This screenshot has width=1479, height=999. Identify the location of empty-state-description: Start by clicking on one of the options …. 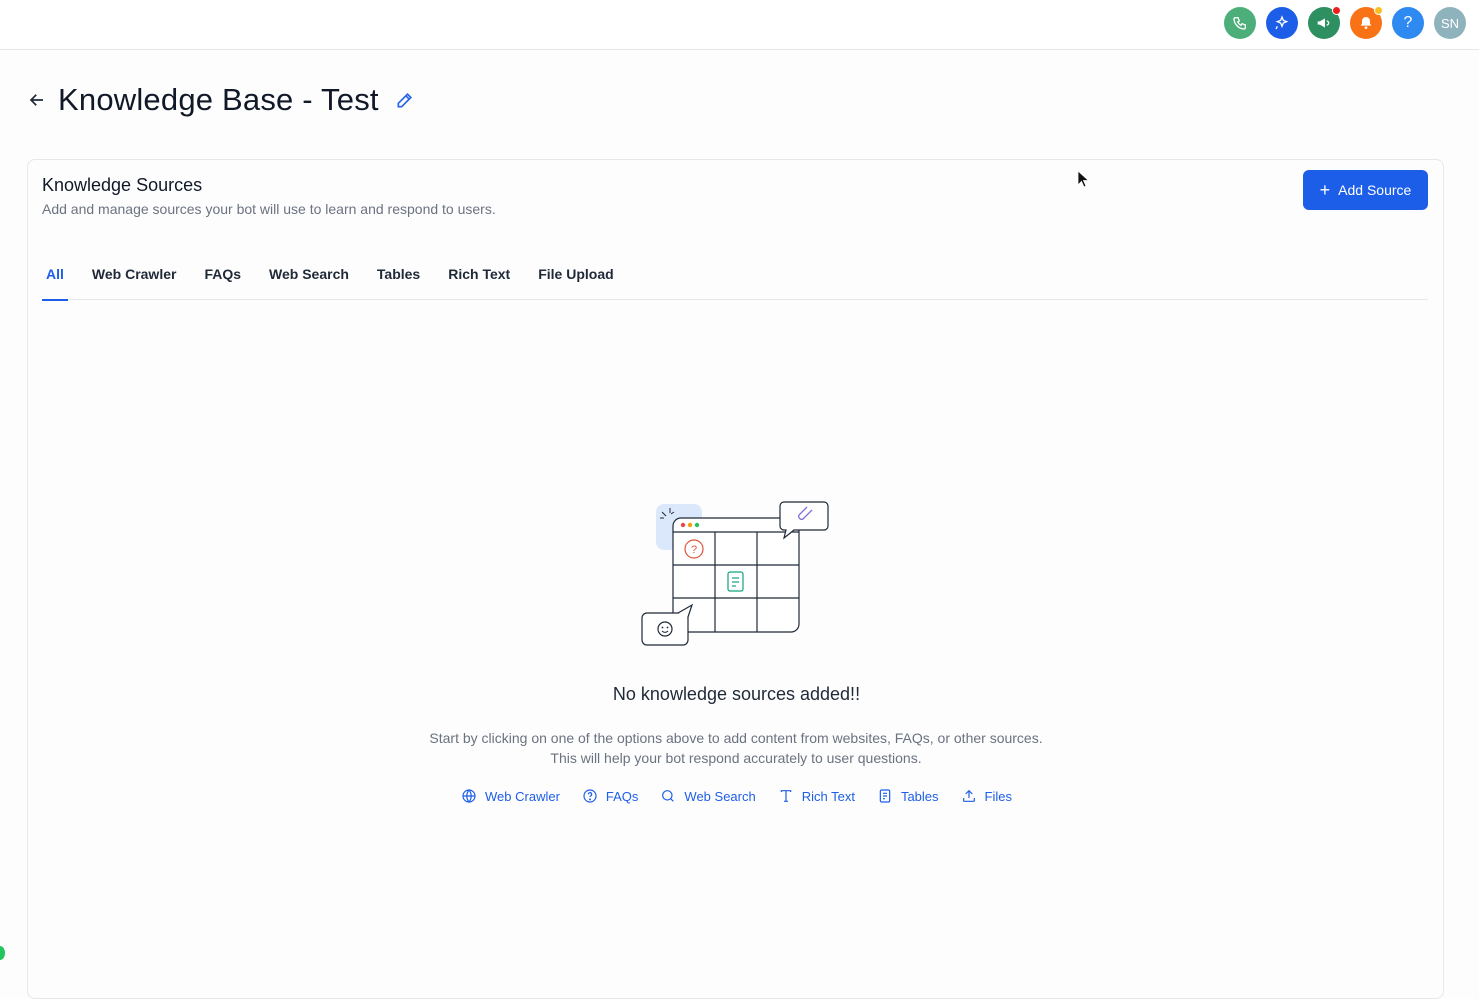
(736, 748).